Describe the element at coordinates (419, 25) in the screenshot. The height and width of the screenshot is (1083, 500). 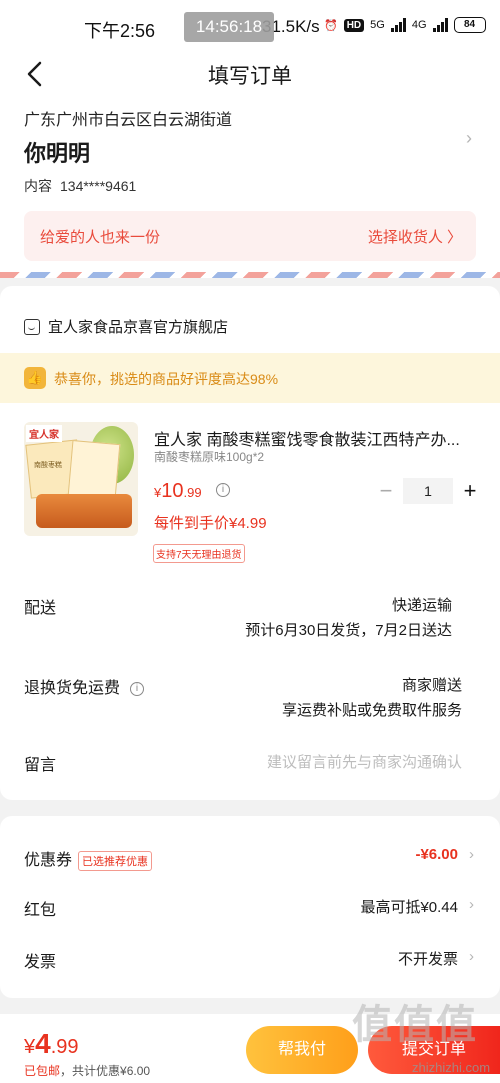
I see `net-4g-label: 4G` at that location.